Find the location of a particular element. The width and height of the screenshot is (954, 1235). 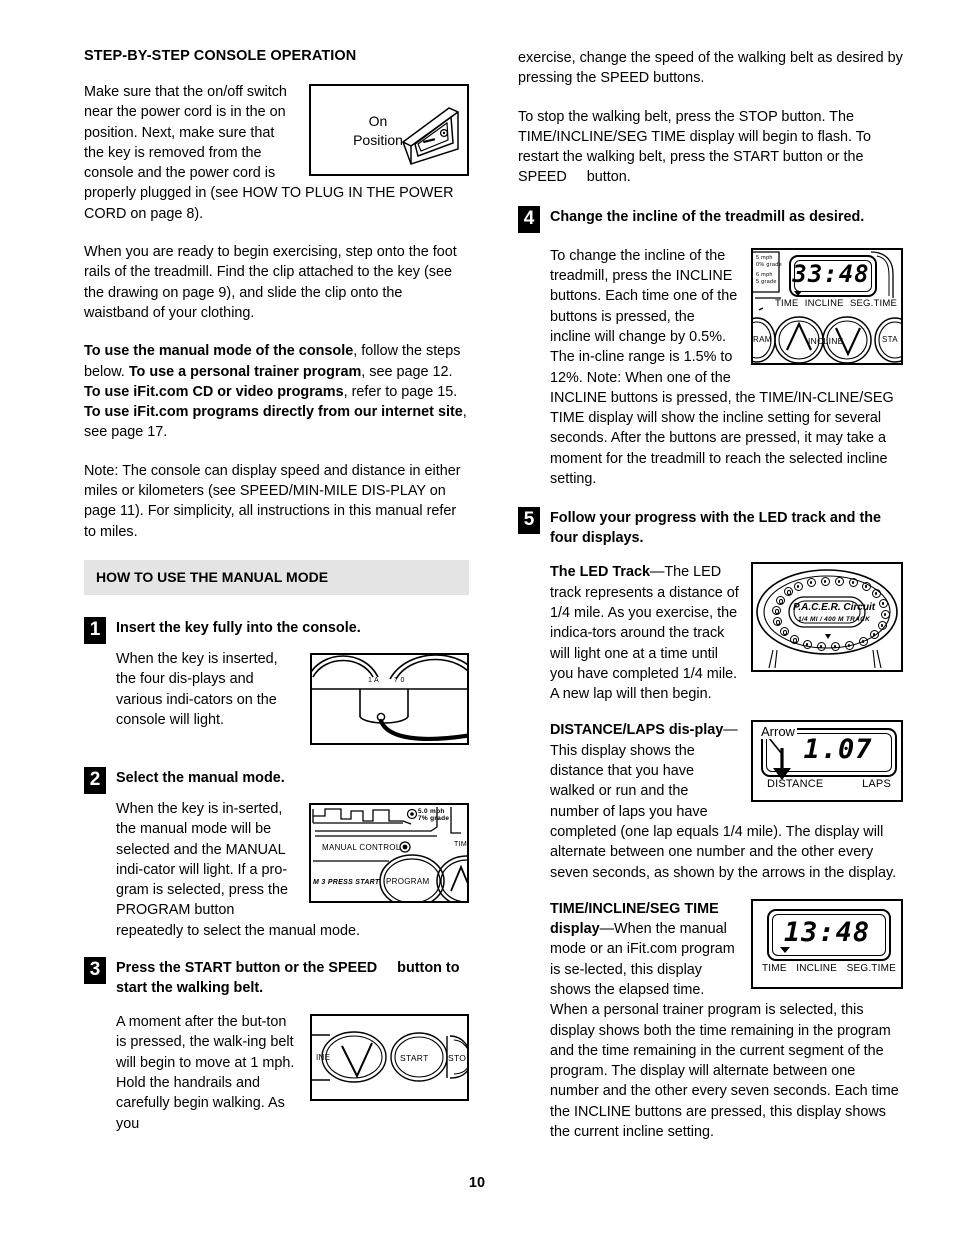

mode-manual-bold: To use the manual mode of the console is located at coordinates (219, 351).